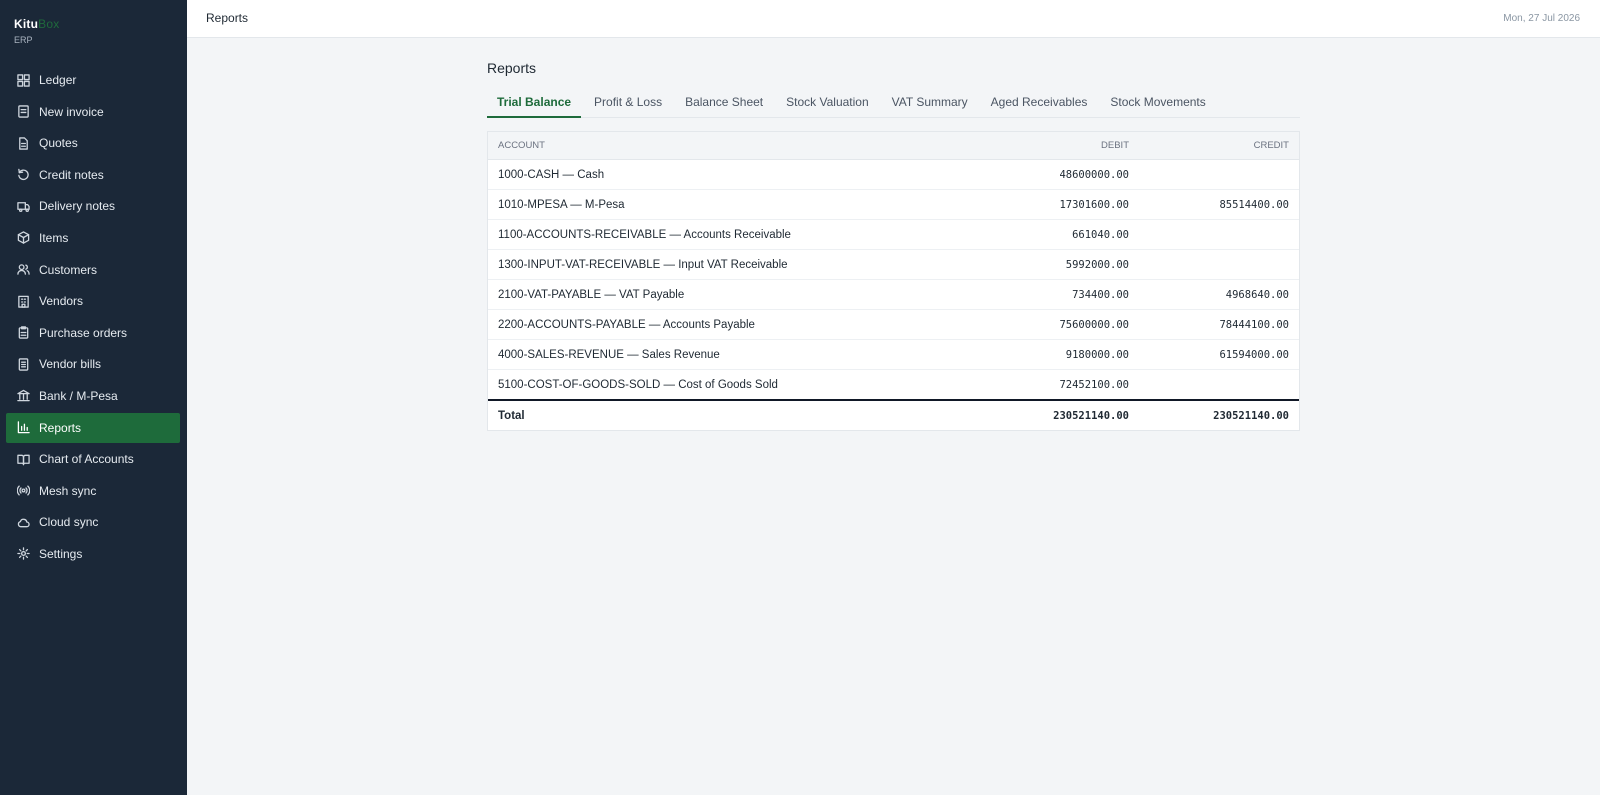 The width and height of the screenshot is (1600, 795). Describe the element at coordinates (69, 522) in the screenshot. I see `sidebar-item-label: Cloud sync` at that location.